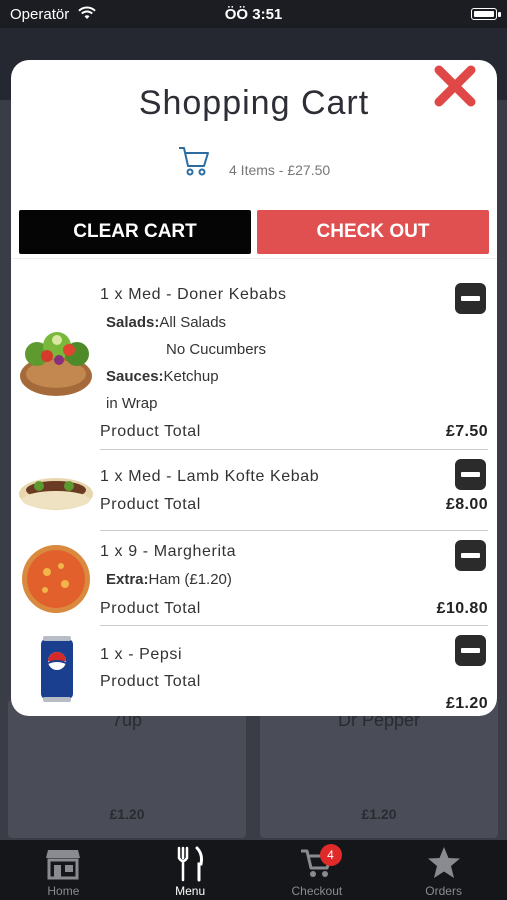  What do you see at coordinates (190, 891) in the screenshot?
I see `tab-label: Menu` at bounding box center [190, 891].